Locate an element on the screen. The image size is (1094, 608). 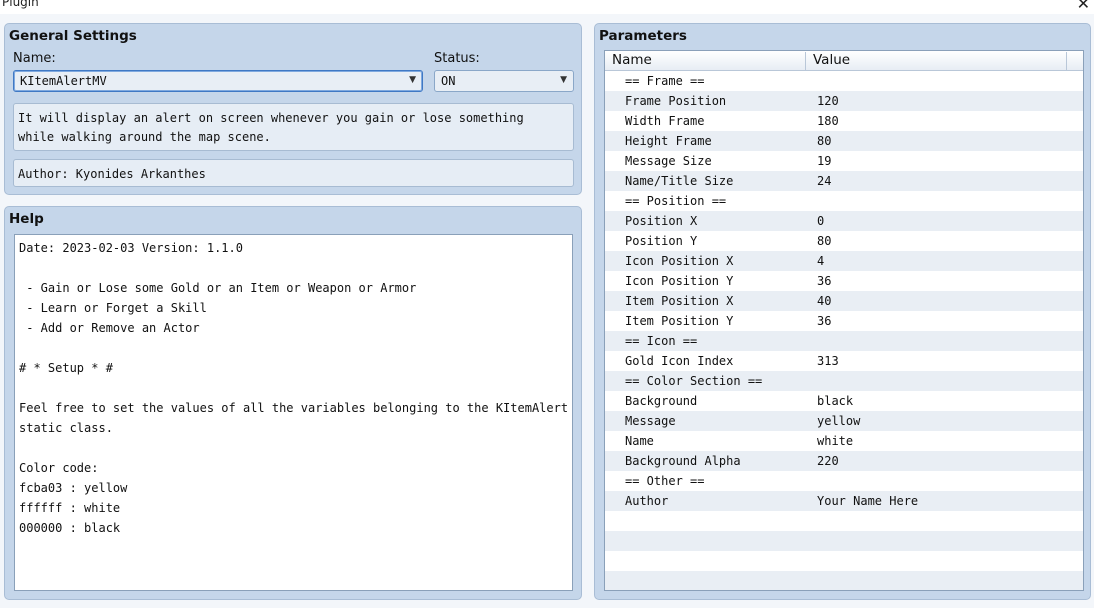
param-value: 120 is located at coordinates (828, 101).